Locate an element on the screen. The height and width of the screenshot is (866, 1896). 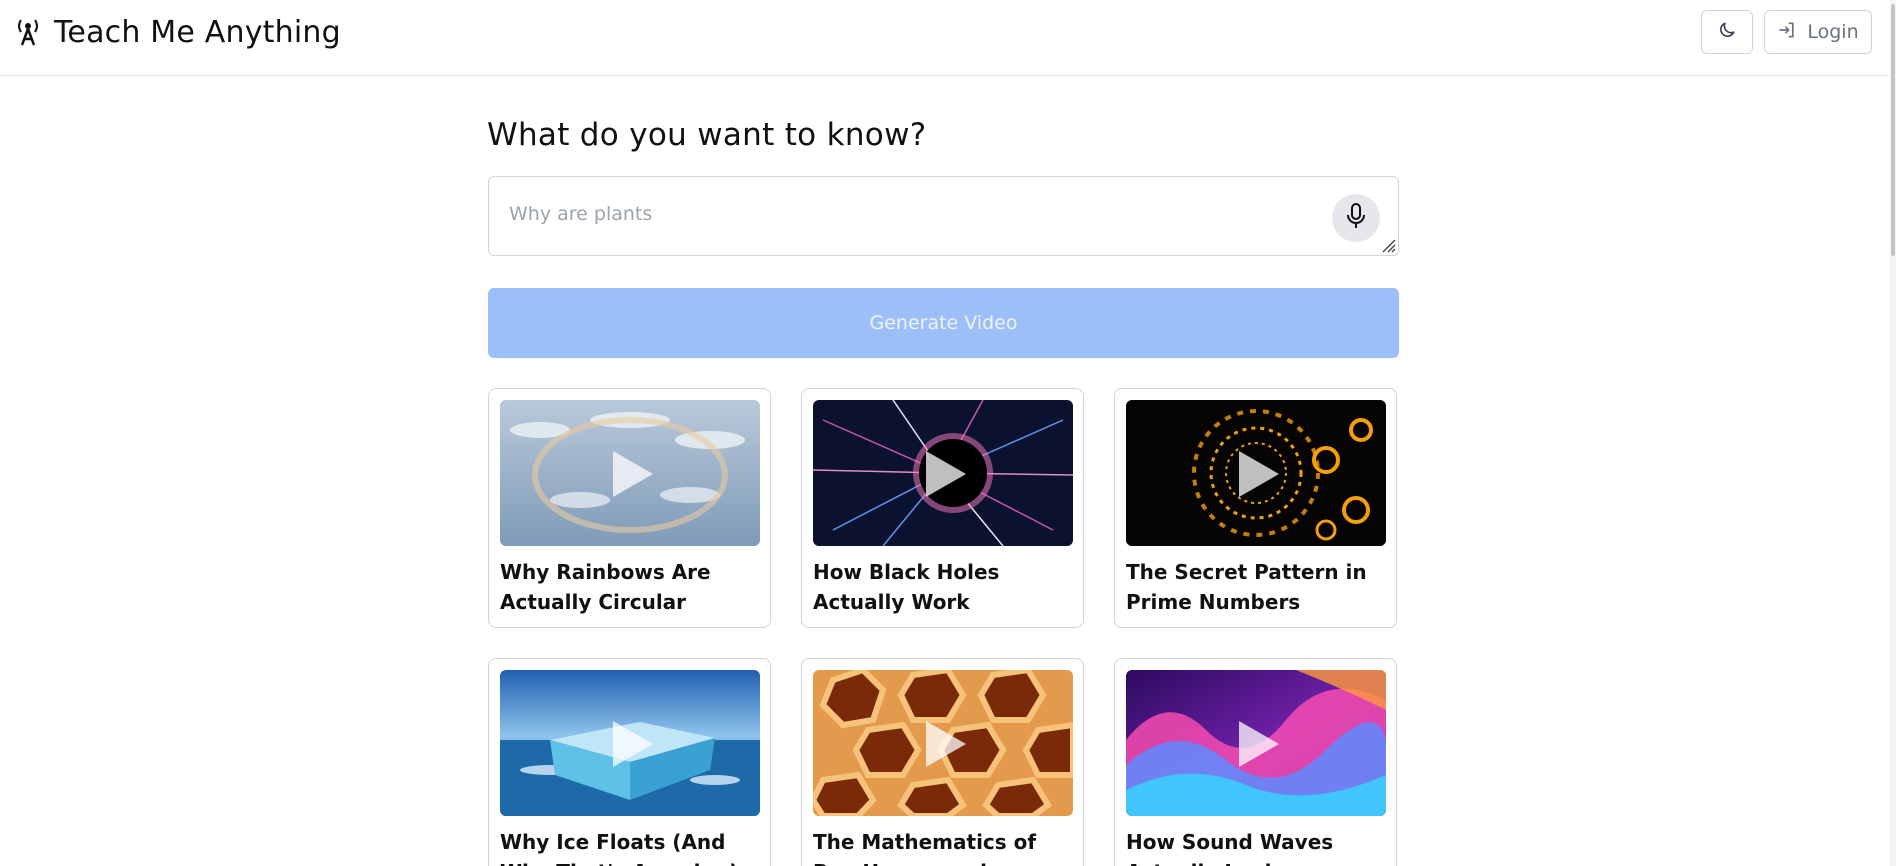
antenna-icon is located at coordinates (28, 32).